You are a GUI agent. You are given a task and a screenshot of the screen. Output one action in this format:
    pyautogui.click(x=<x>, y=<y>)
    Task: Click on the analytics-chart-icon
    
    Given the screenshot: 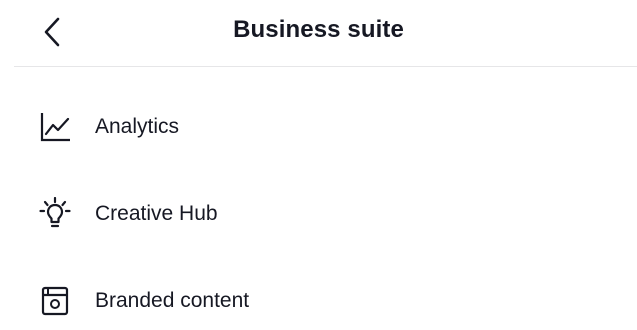 What is the action you would take?
    pyautogui.click(x=55, y=127)
    